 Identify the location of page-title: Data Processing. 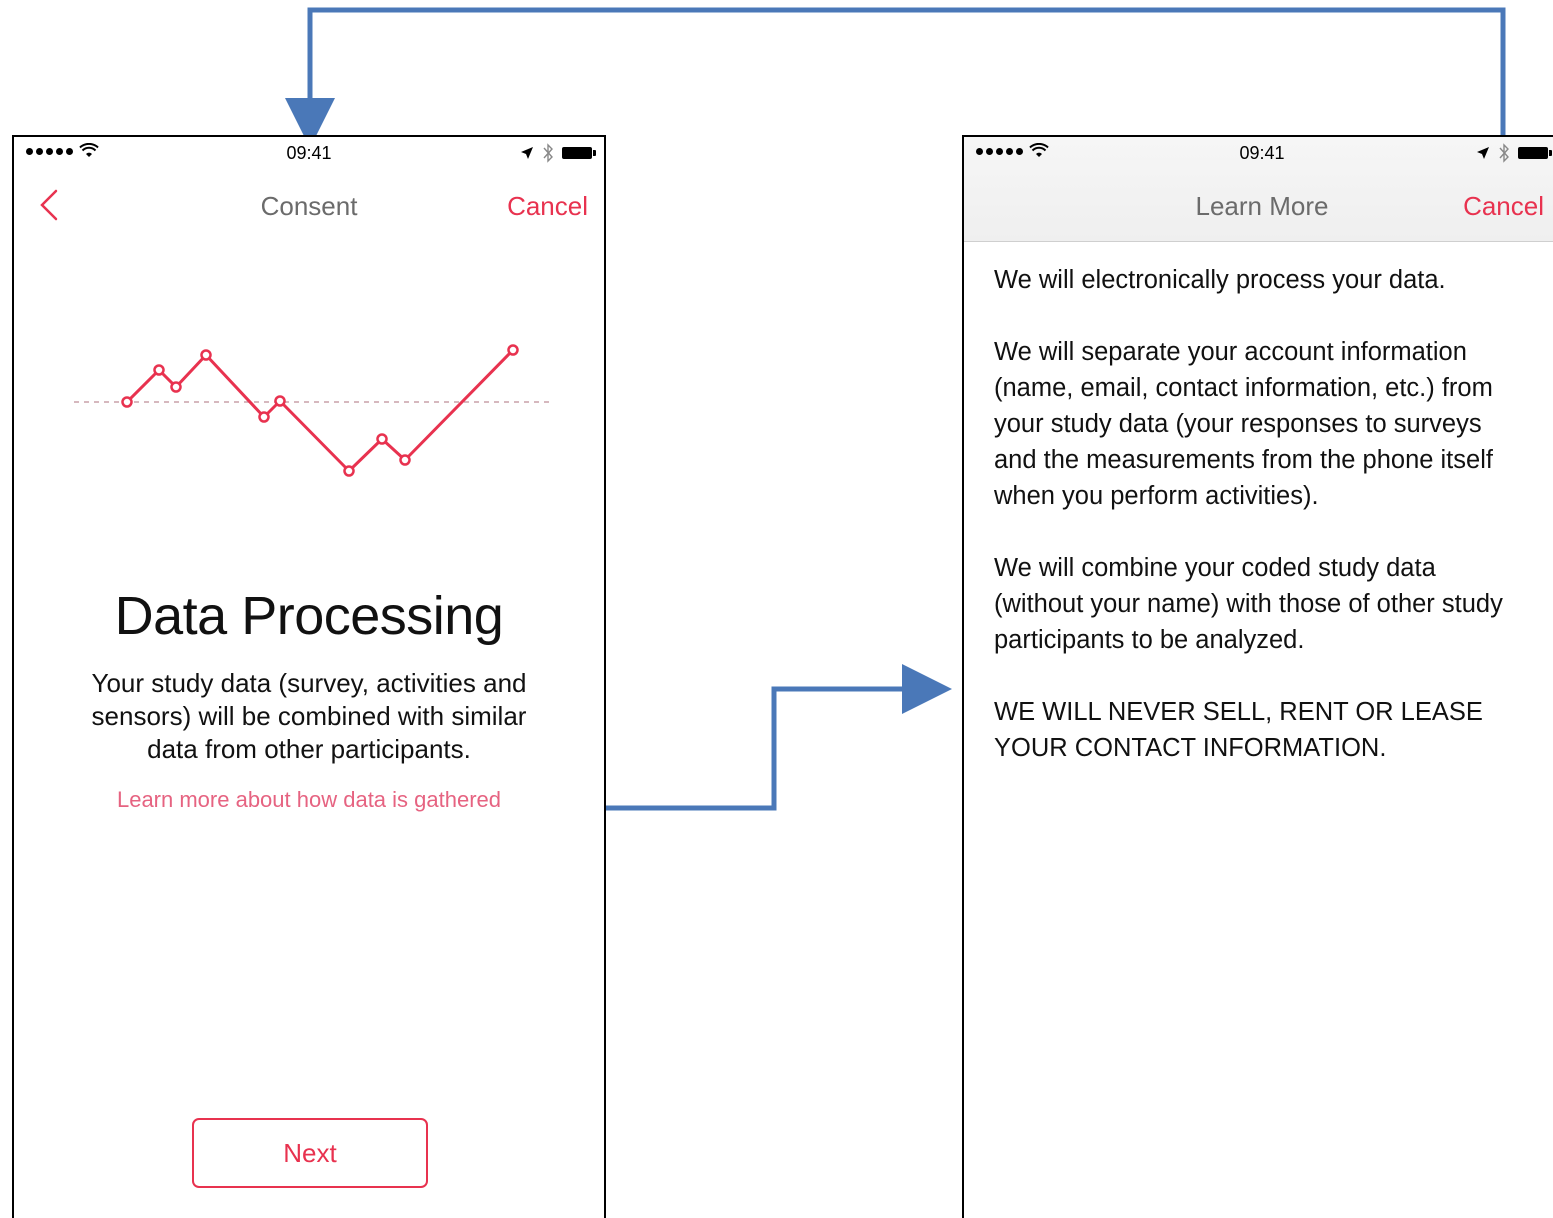
(309, 616).